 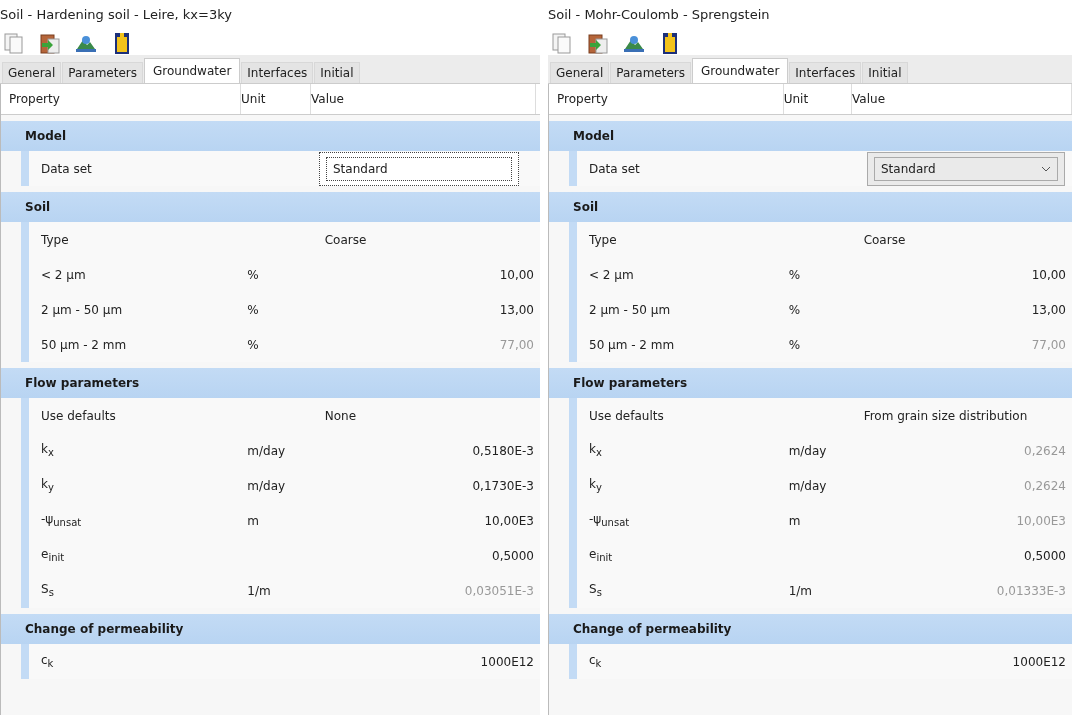 What do you see at coordinates (945, 415) in the screenshot?
I see `value-text: From grain size distribution` at bounding box center [945, 415].